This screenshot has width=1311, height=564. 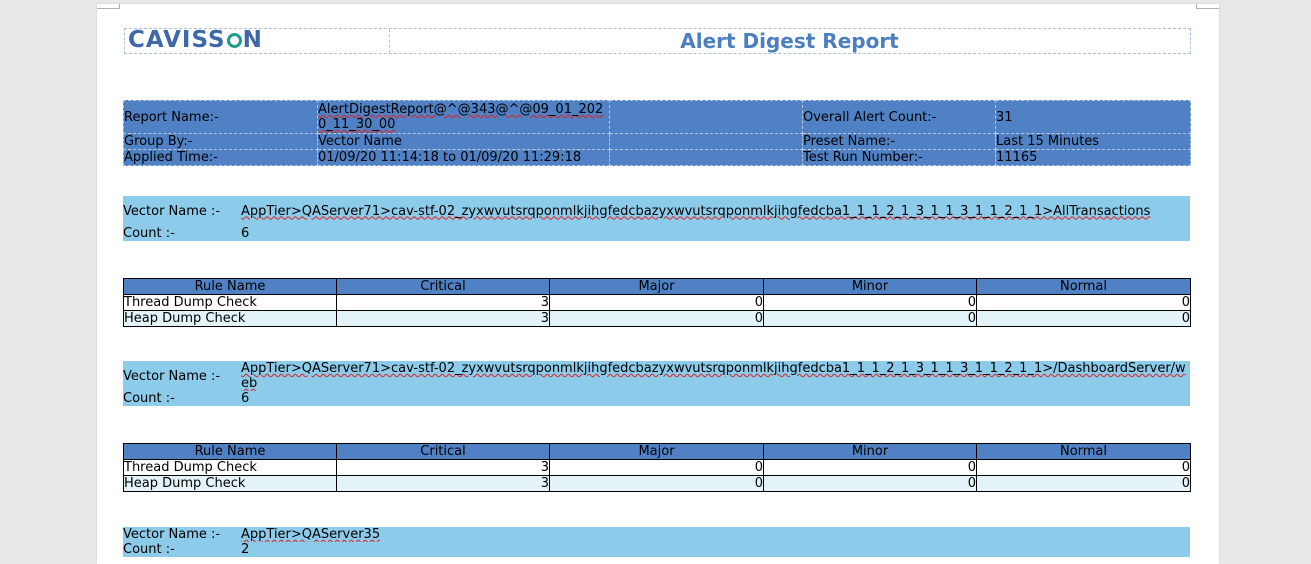 I want to click on overall-alert-count-label: Overall Alert Count:-, so click(x=899, y=117).